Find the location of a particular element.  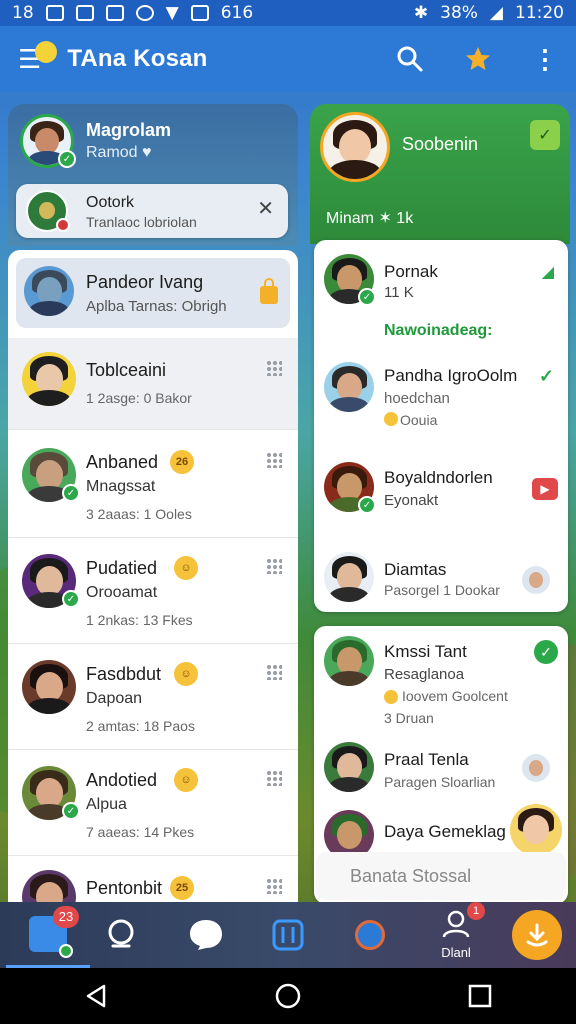

notification-icon is located at coordinates (54, 13).